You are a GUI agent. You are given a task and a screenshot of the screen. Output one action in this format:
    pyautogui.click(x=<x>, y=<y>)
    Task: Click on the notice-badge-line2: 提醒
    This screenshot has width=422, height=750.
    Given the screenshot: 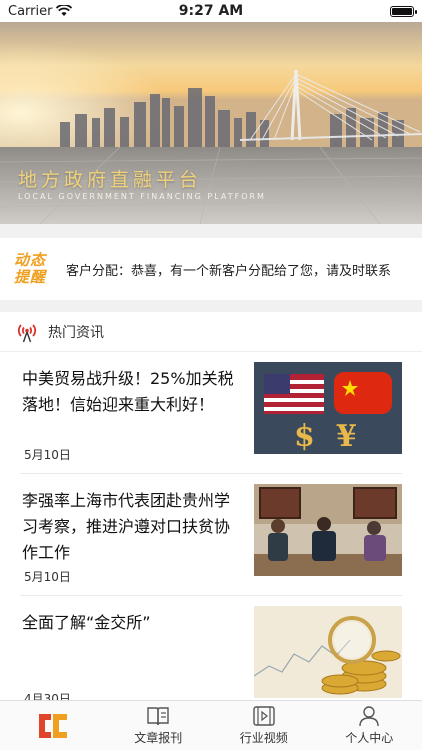 What is the action you would take?
    pyautogui.click(x=30, y=277)
    